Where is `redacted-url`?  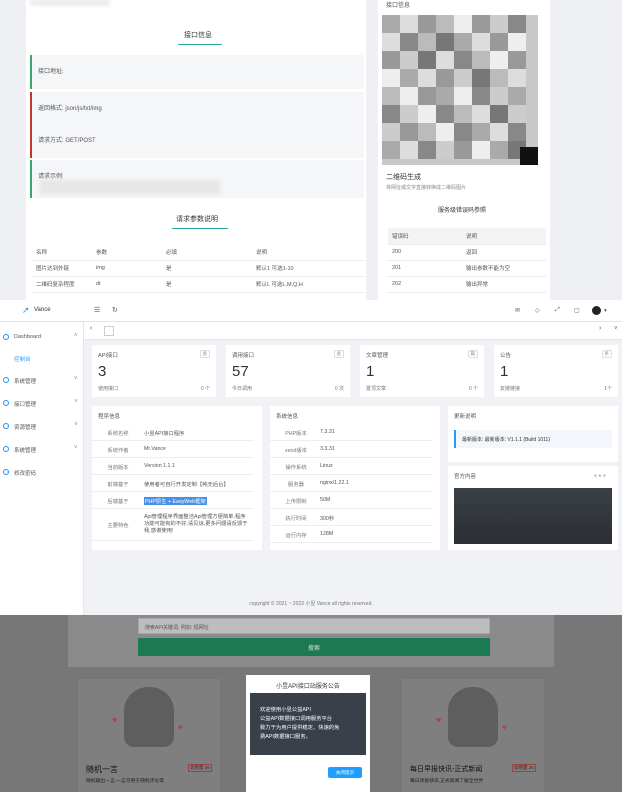
redacted-url is located at coordinates (130, 187).